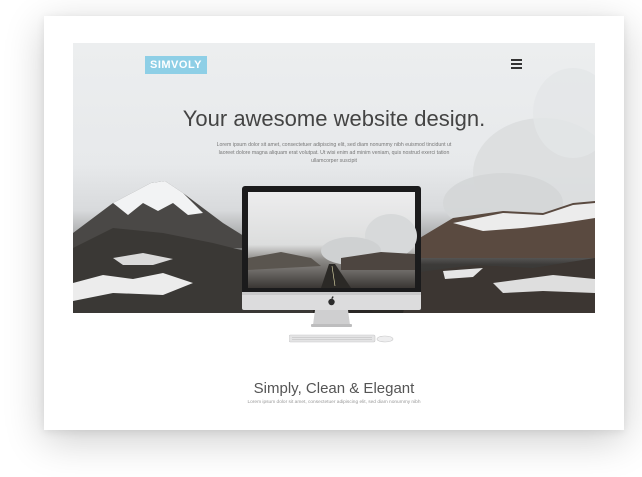 The height and width of the screenshot is (477, 642). I want to click on brand-logo: SIMVOLY, so click(176, 65).